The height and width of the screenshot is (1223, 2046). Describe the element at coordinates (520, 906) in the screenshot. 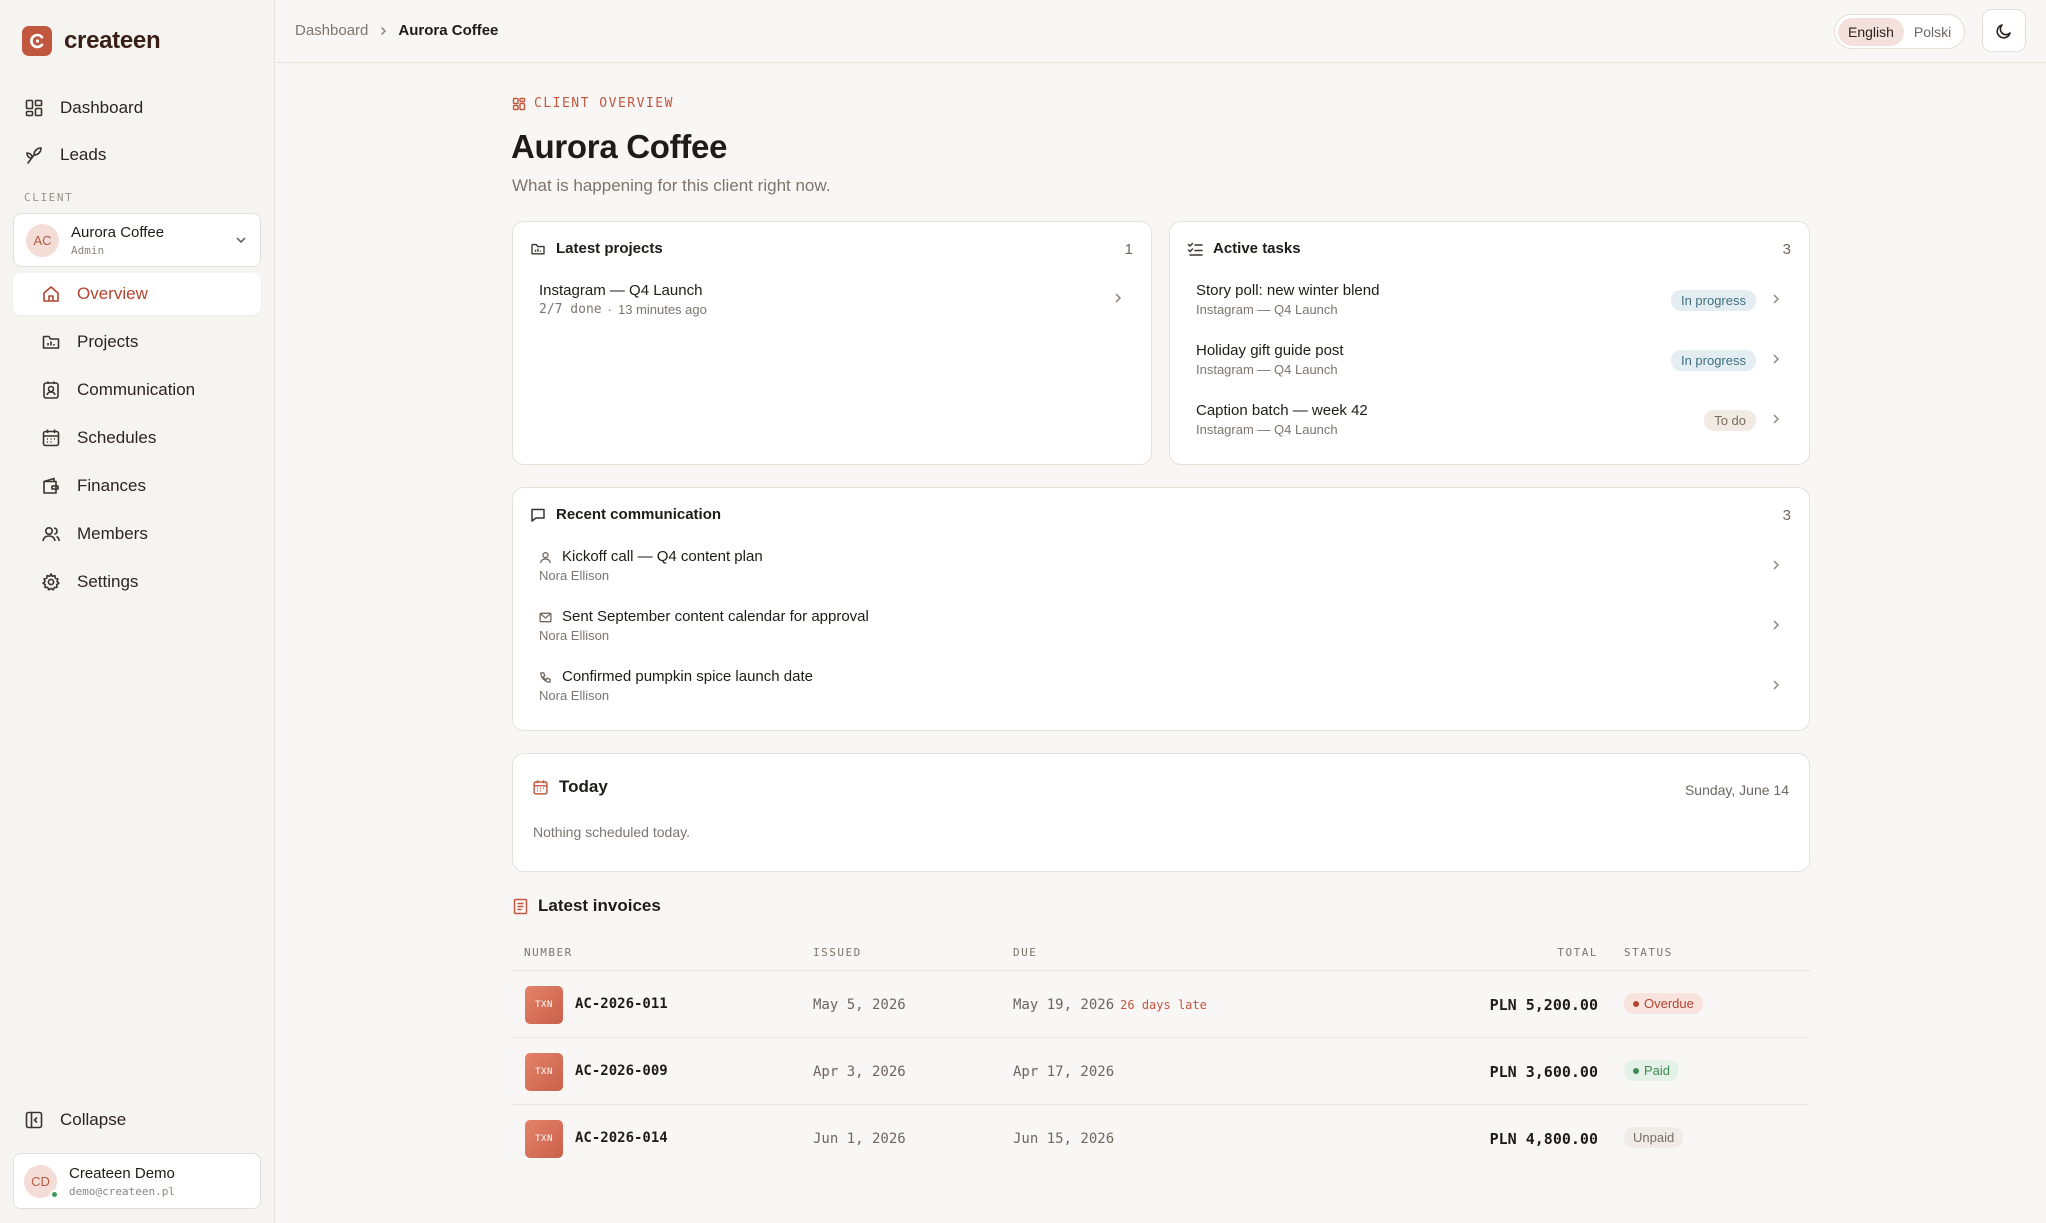

I see `receipt-icon` at that location.